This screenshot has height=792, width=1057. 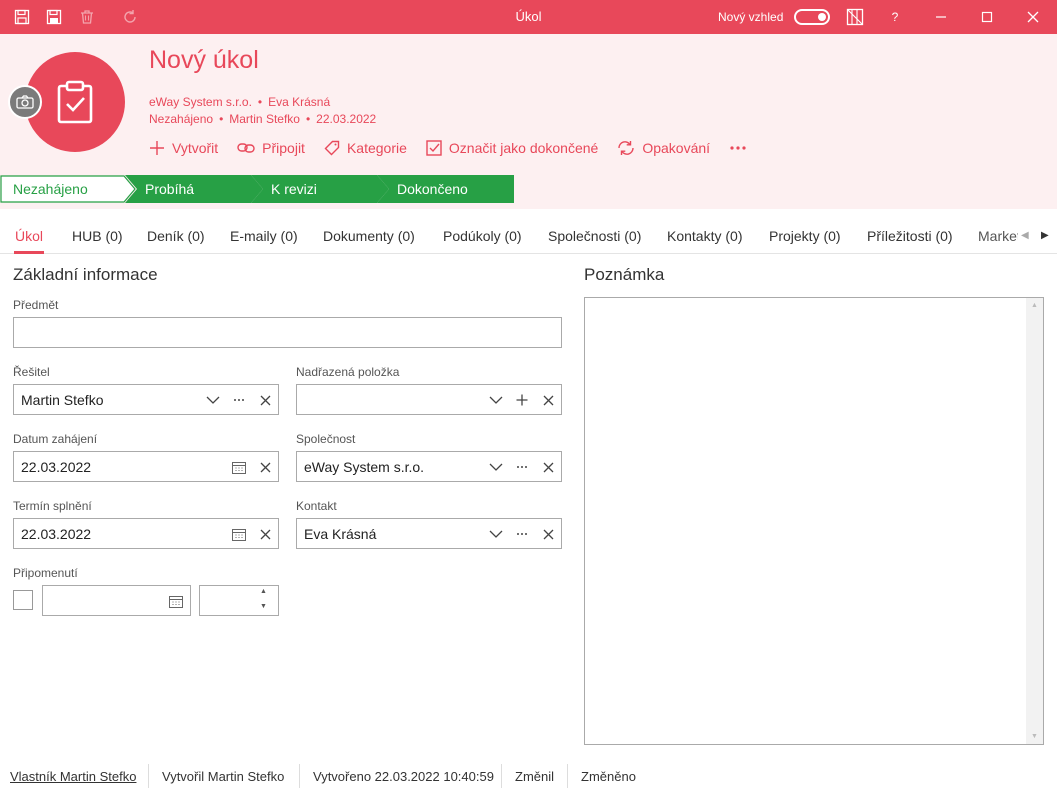 I want to click on meta-line-1: eWay System s.r.o. • Eva Krásná, so click(x=239, y=102).